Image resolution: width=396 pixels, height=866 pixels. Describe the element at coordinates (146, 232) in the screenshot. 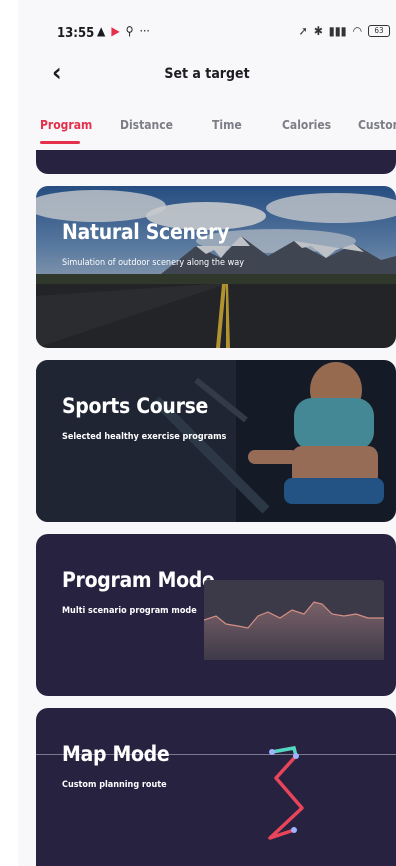

I see `card-title: Natural Scenery` at that location.